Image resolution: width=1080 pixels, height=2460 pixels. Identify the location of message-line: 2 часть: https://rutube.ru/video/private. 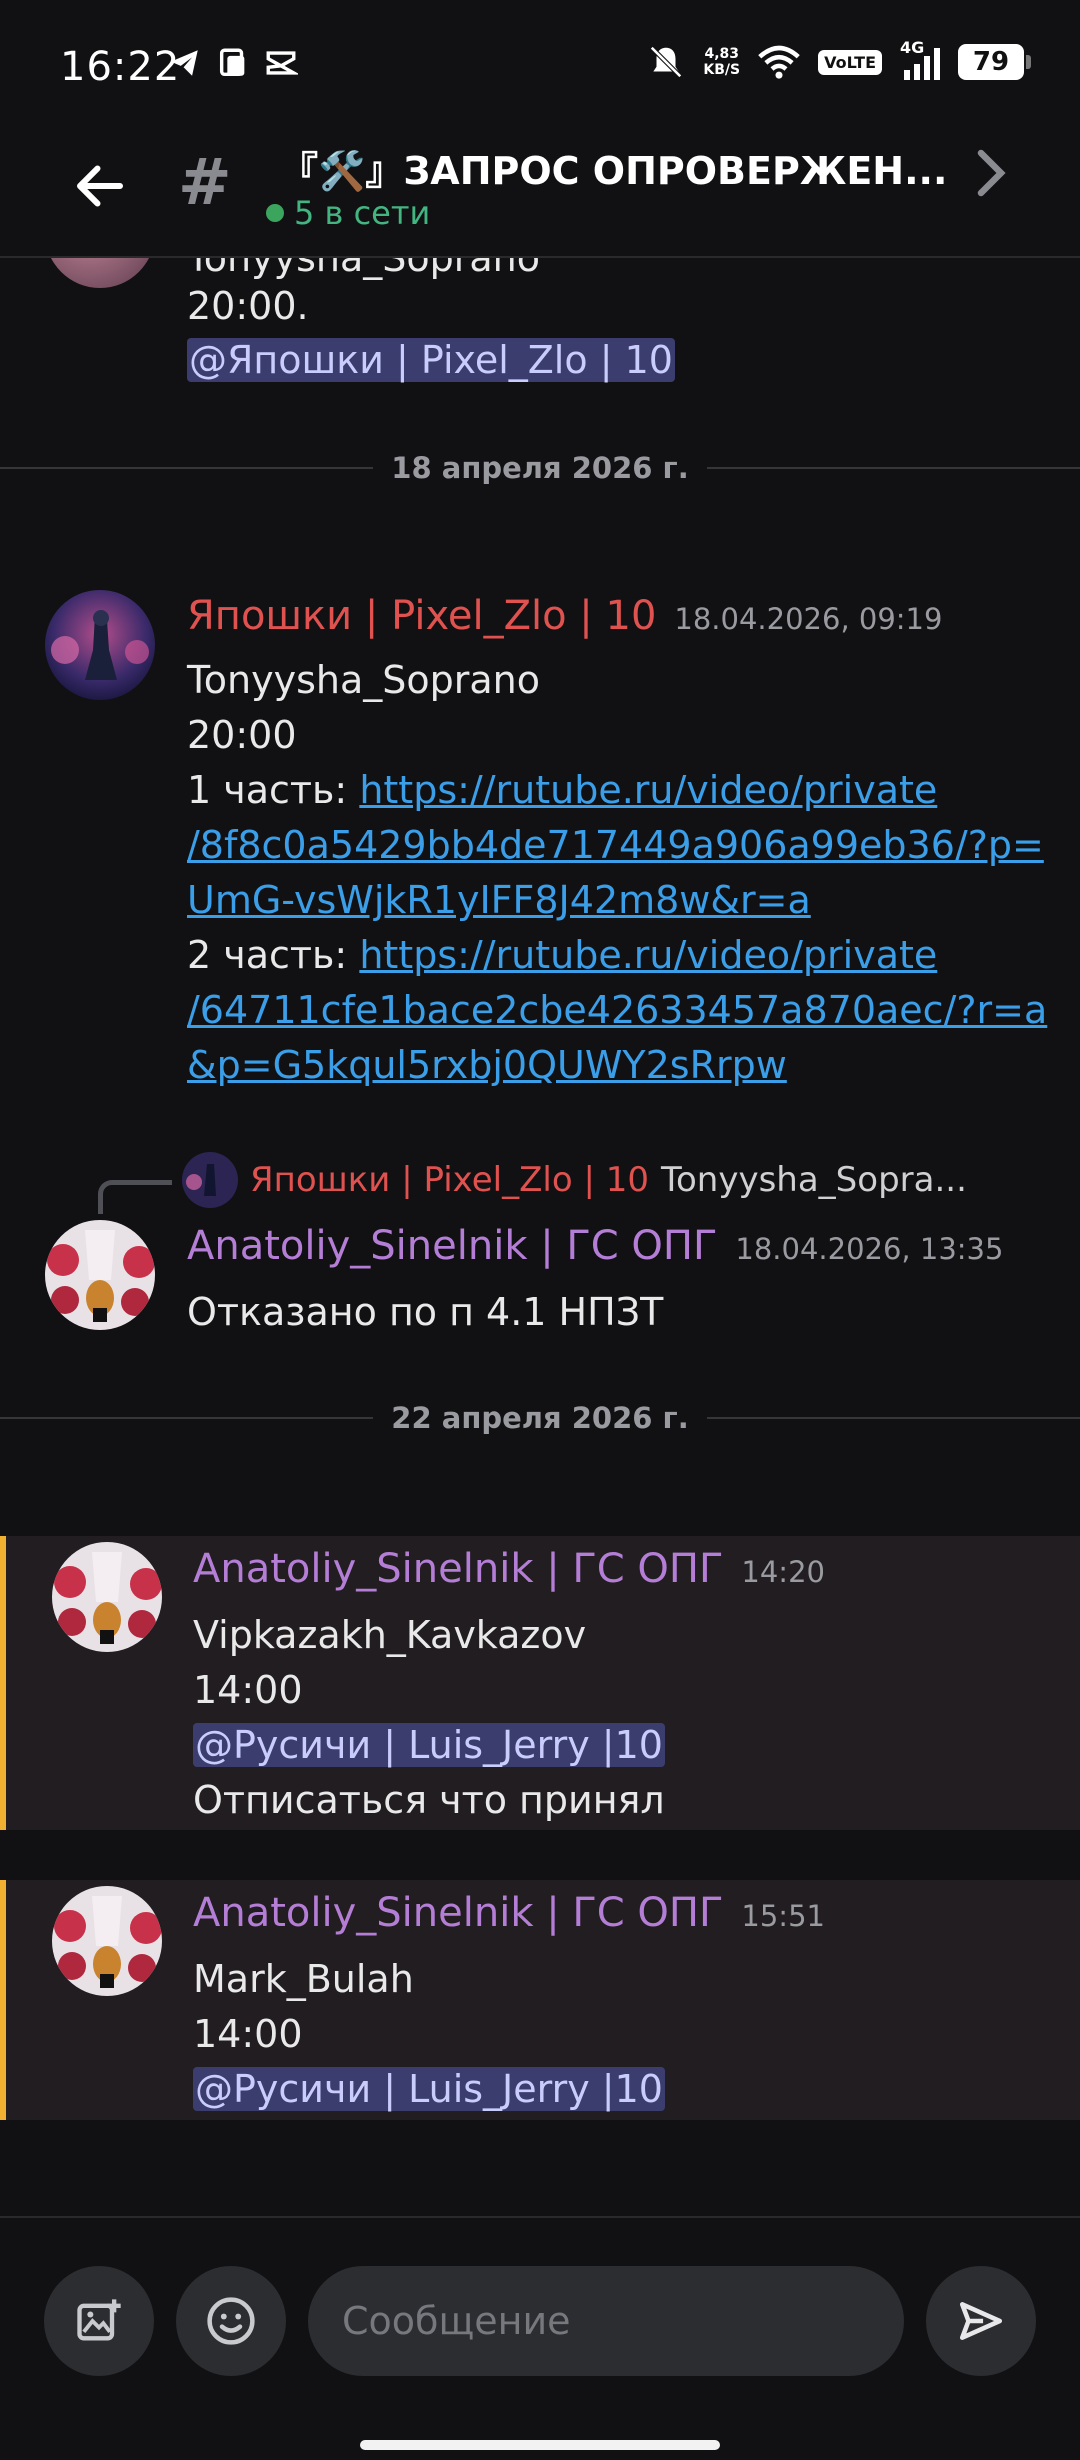
(562, 955).